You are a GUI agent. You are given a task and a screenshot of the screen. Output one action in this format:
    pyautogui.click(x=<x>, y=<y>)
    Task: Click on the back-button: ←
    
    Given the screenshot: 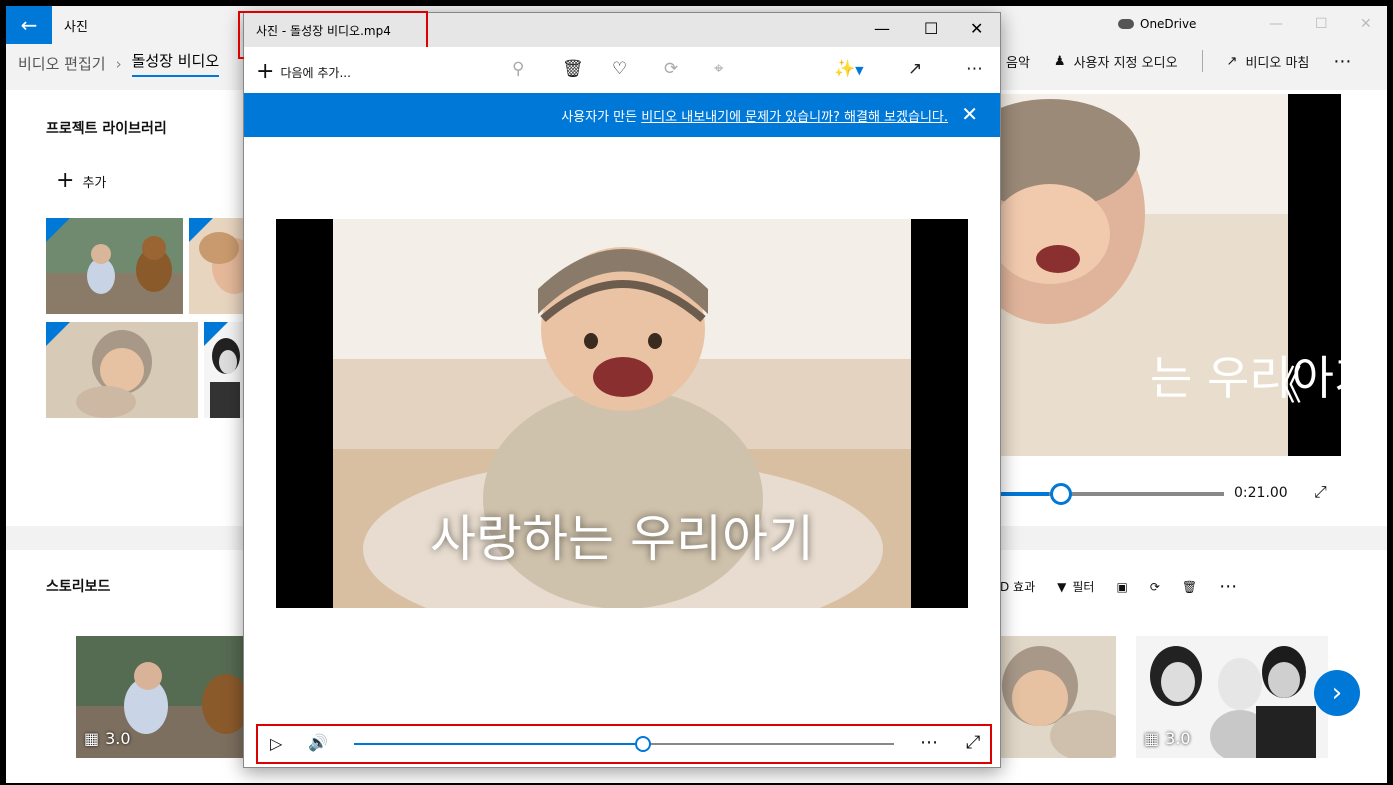 What is the action you would take?
    pyautogui.click(x=29, y=25)
    